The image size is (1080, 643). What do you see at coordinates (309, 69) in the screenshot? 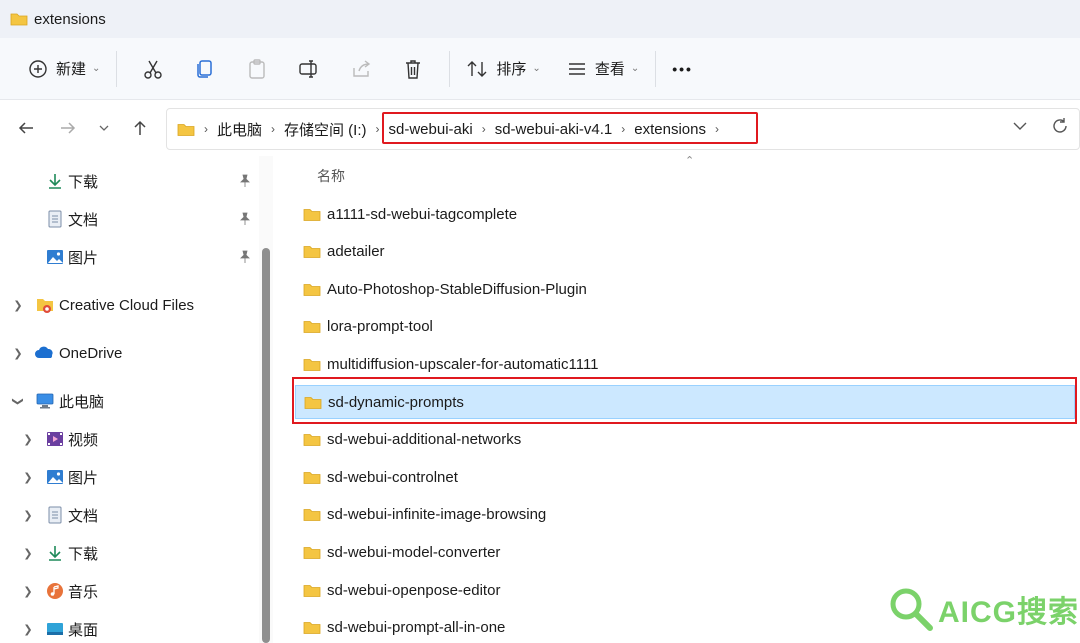
I see `rename-button` at bounding box center [309, 69].